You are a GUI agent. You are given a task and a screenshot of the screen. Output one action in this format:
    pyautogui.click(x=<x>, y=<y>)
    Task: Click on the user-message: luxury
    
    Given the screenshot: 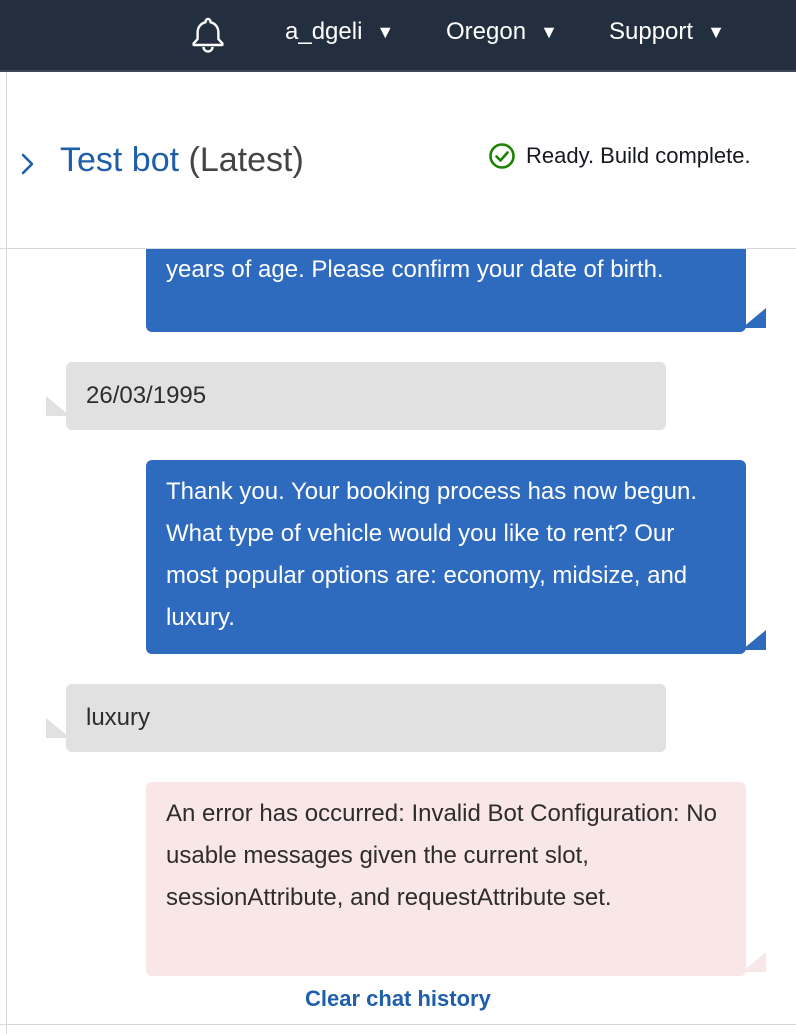 What is the action you would take?
    pyautogui.click(x=356, y=718)
    